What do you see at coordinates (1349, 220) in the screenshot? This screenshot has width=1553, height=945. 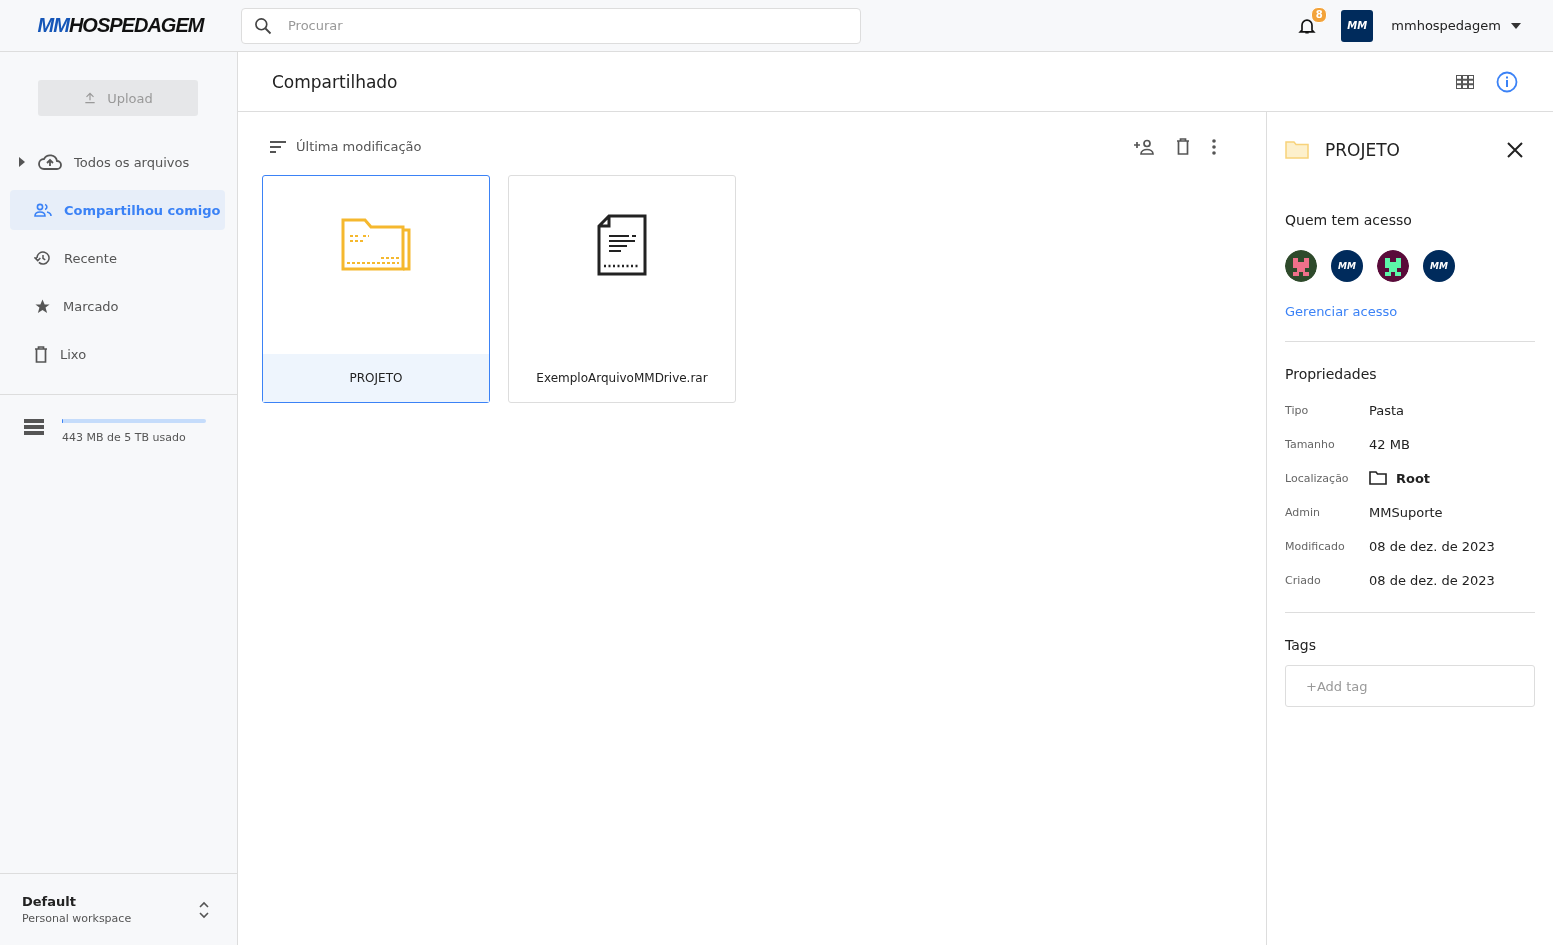 I see `access-heading: Quem tem acesso` at bounding box center [1349, 220].